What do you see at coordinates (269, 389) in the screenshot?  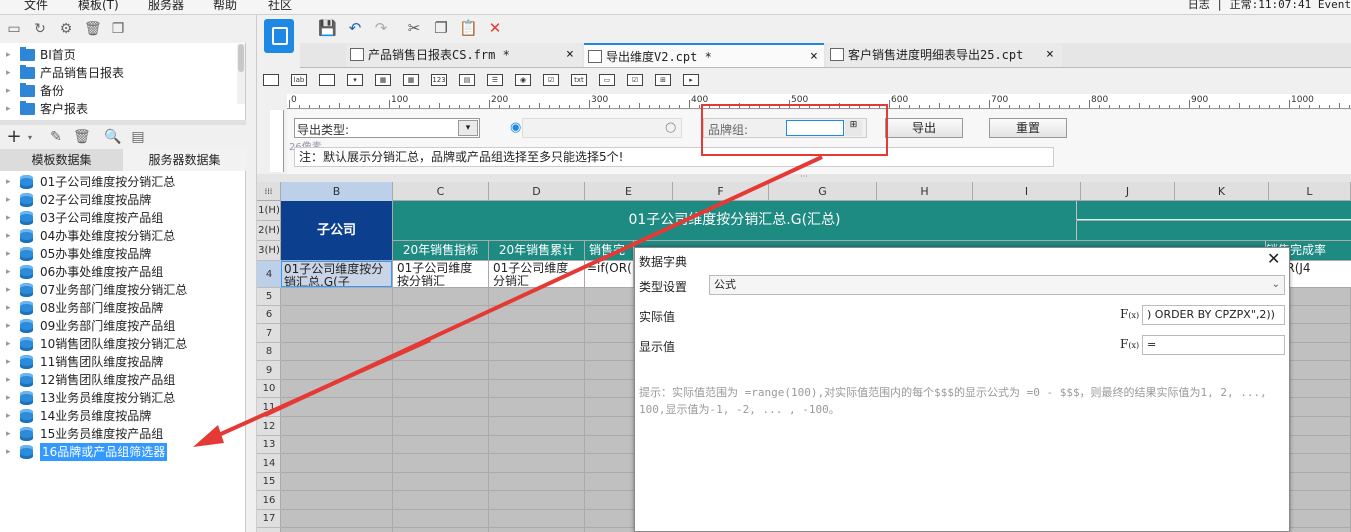 I see `row-header: 10` at bounding box center [269, 389].